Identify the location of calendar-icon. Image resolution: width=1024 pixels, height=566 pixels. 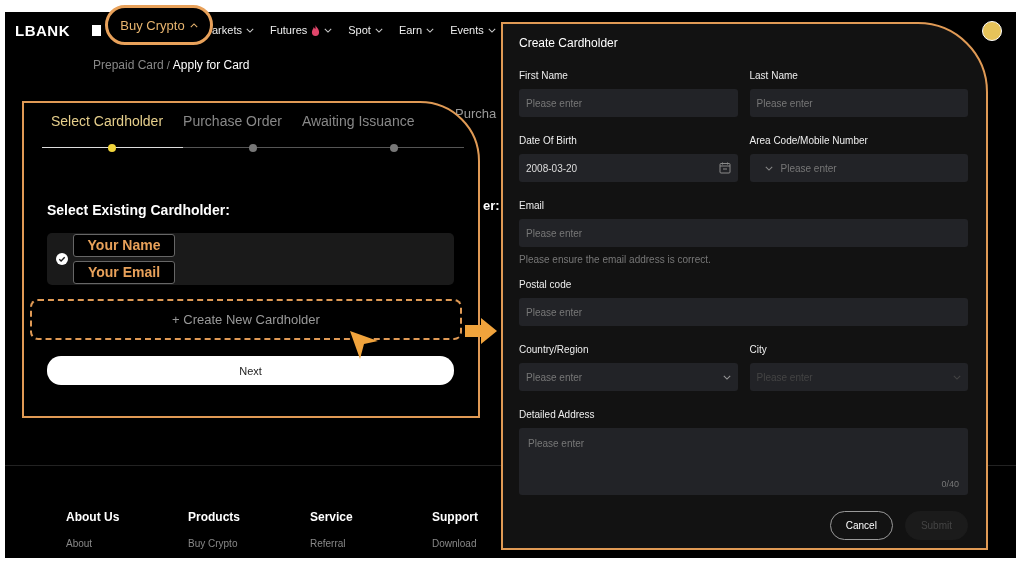
(724, 168).